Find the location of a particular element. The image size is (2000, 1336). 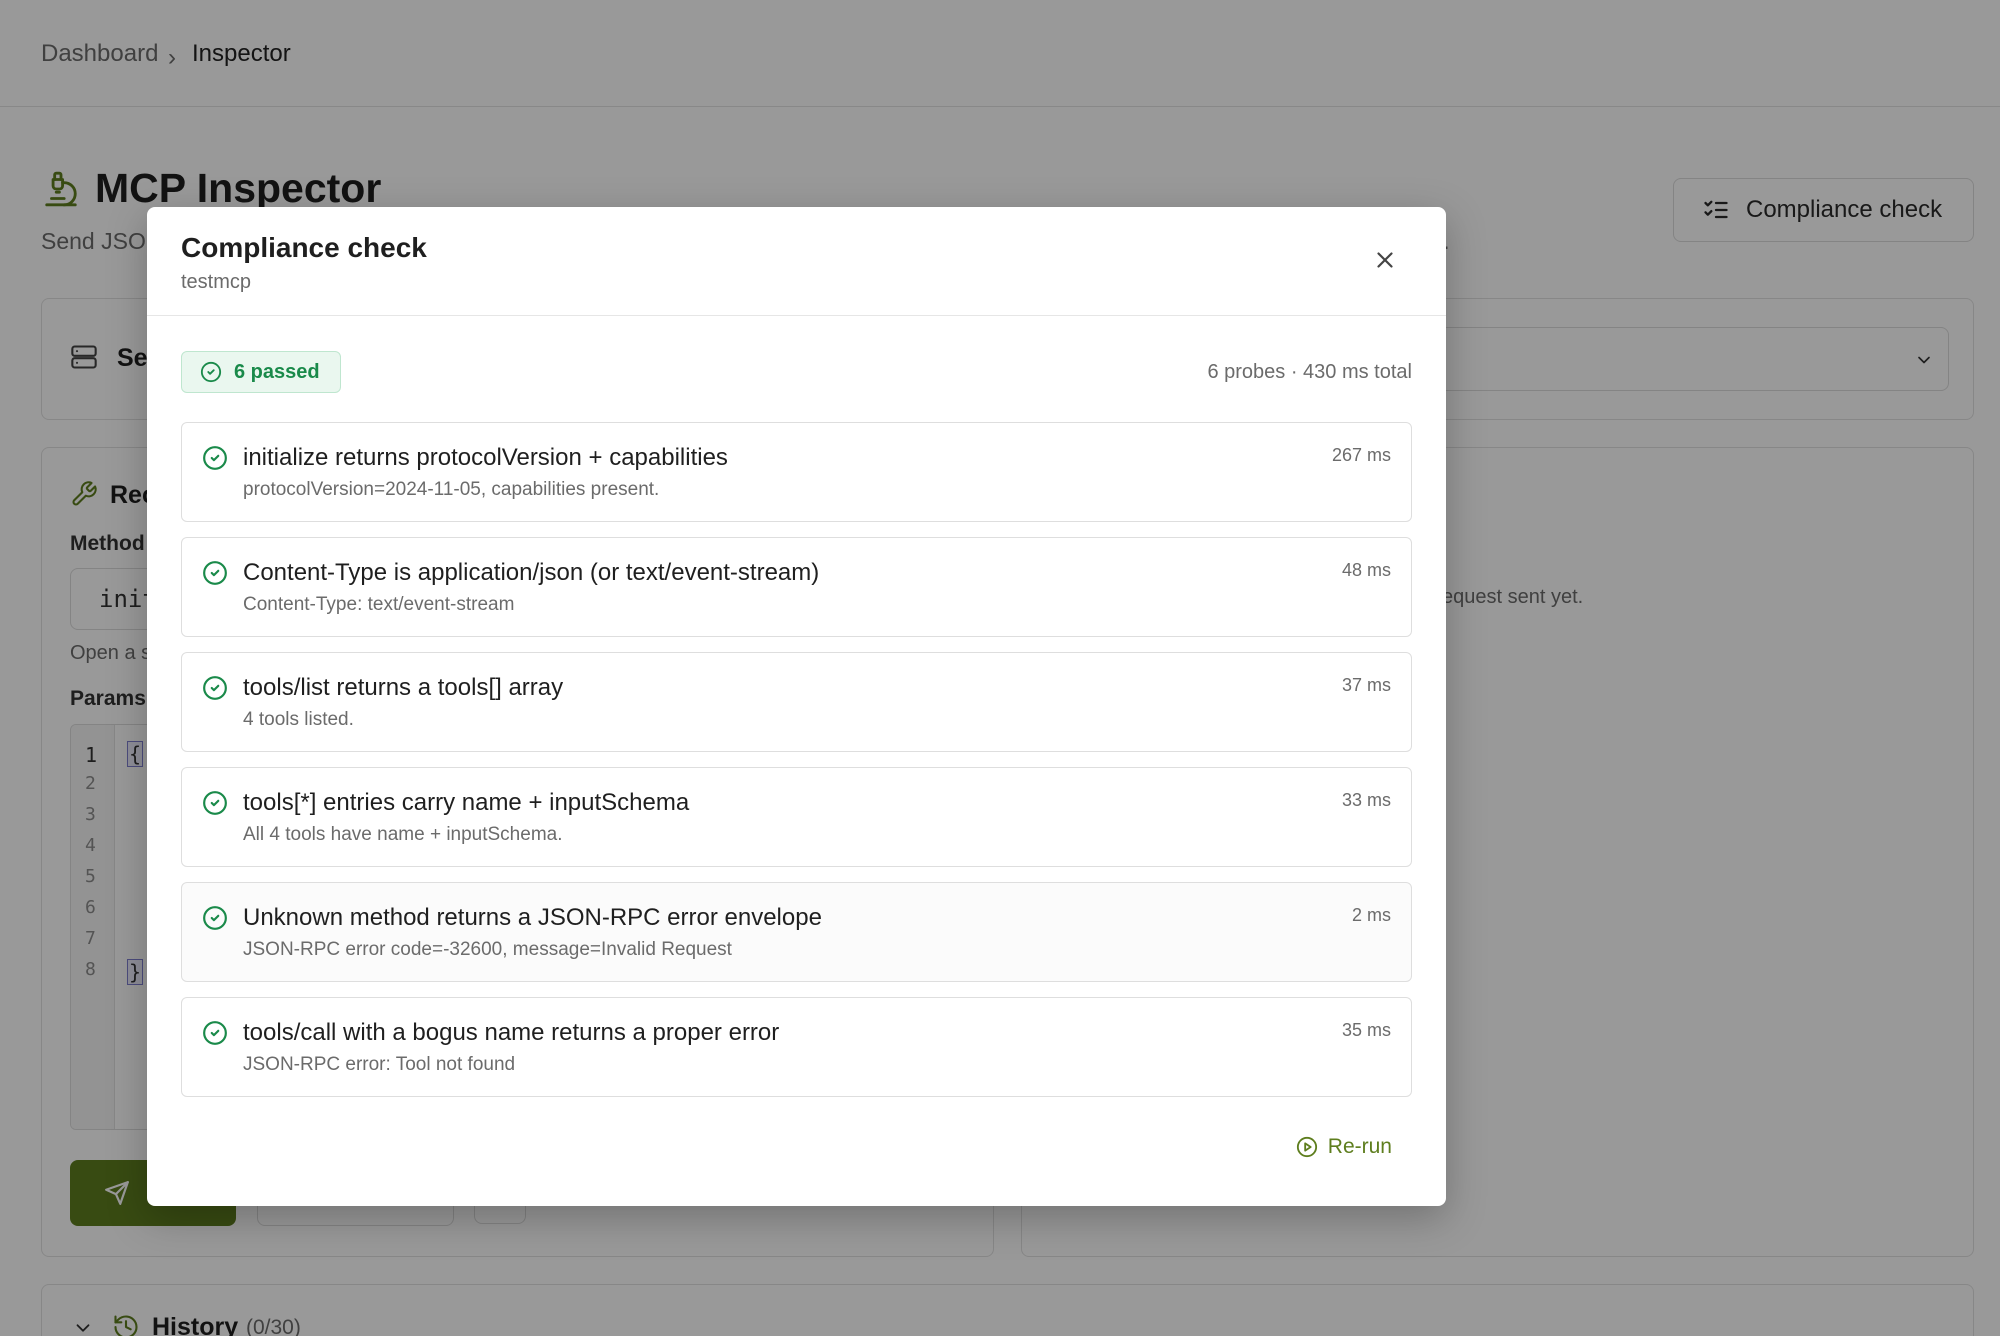

rerun-button: Re-run is located at coordinates (1344, 1147).